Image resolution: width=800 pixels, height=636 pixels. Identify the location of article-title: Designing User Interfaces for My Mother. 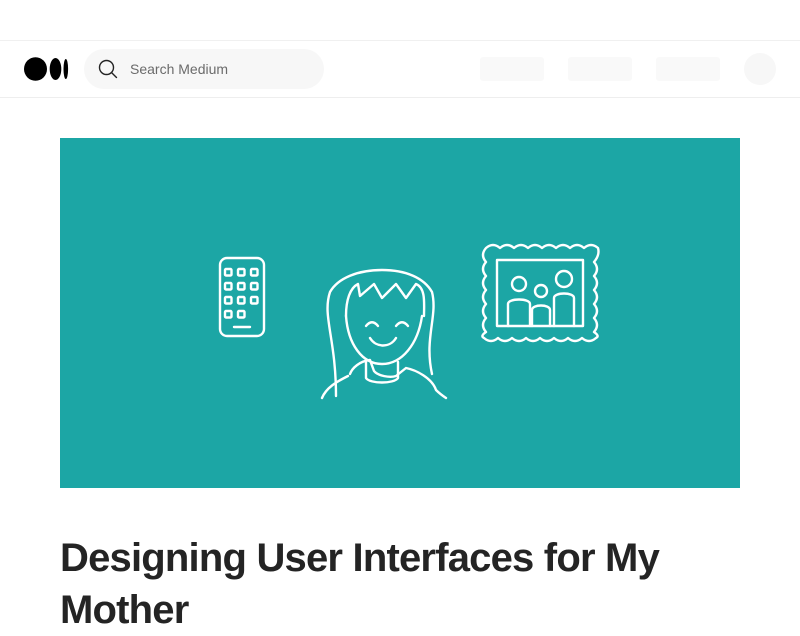
(360, 584).